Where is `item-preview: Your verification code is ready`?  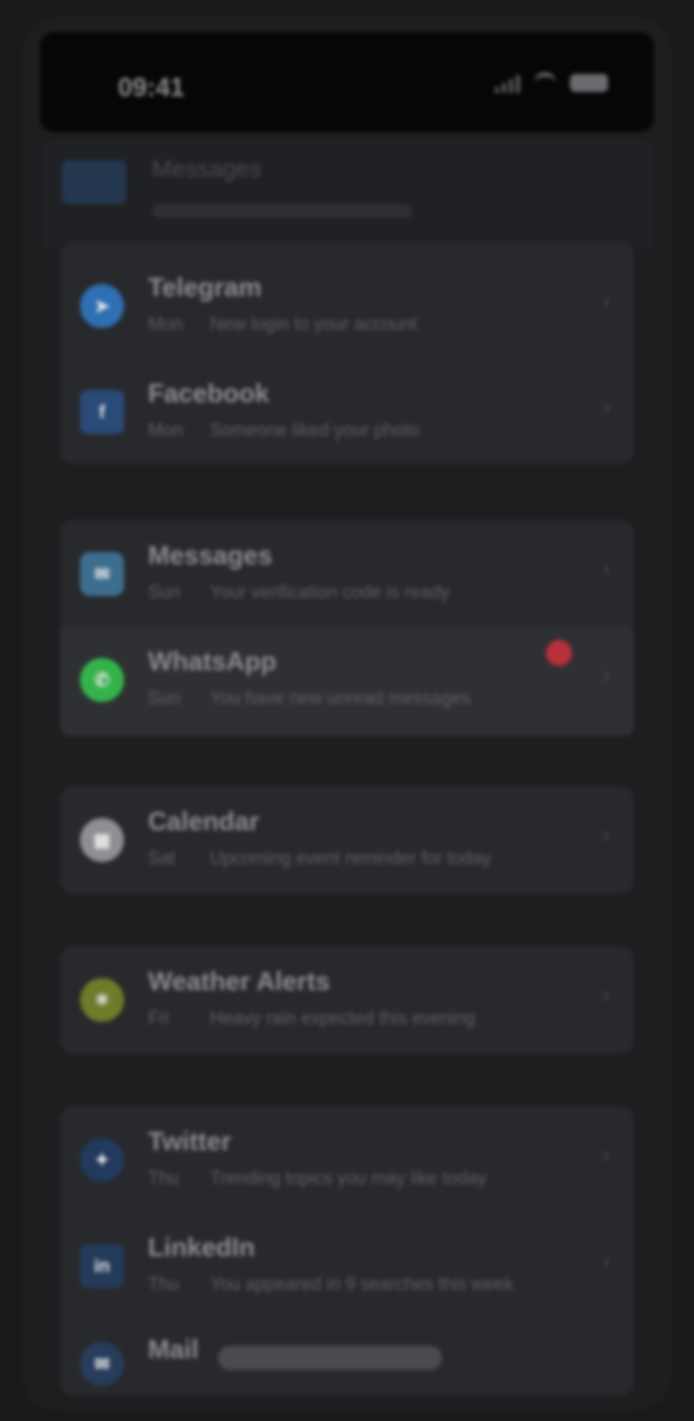
item-preview: Your verification code is ready is located at coordinates (330, 592).